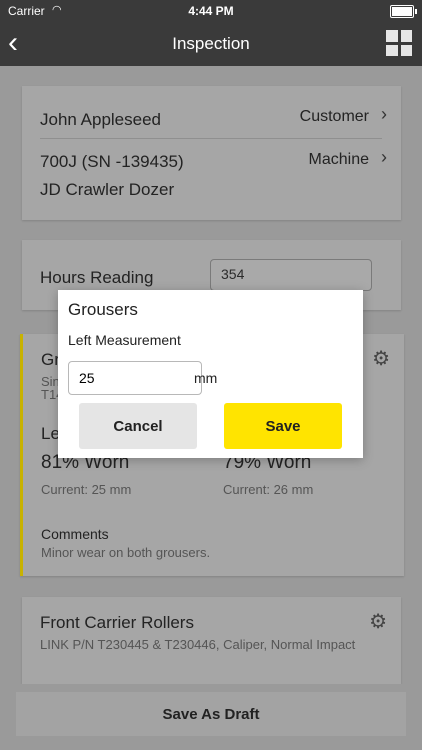  What do you see at coordinates (403, 11) in the screenshot?
I see `battery-icon` at bounding box center [403, 11].